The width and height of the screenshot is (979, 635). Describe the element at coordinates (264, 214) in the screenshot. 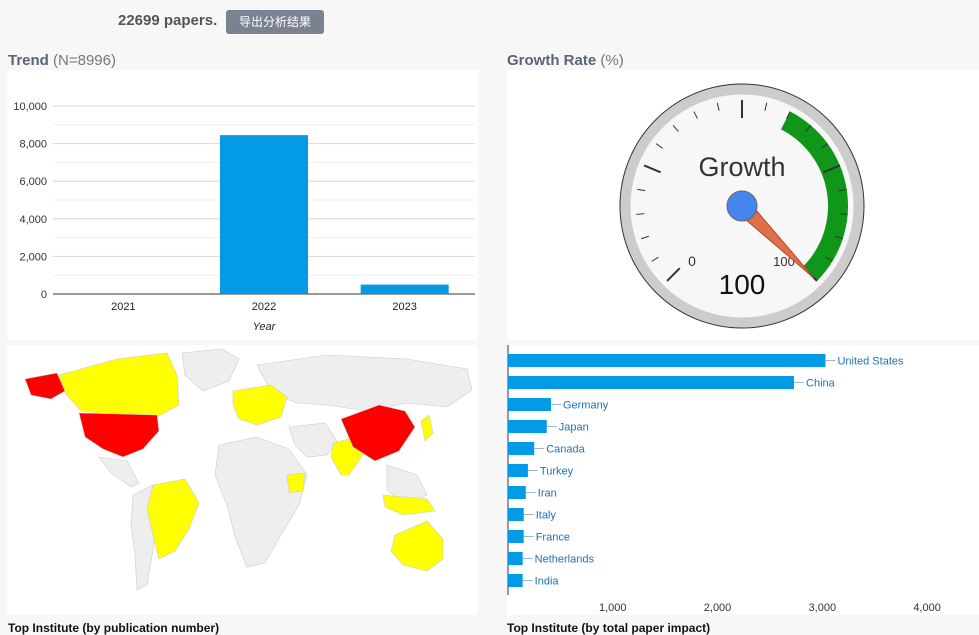

I see `bar-2022` at that location.